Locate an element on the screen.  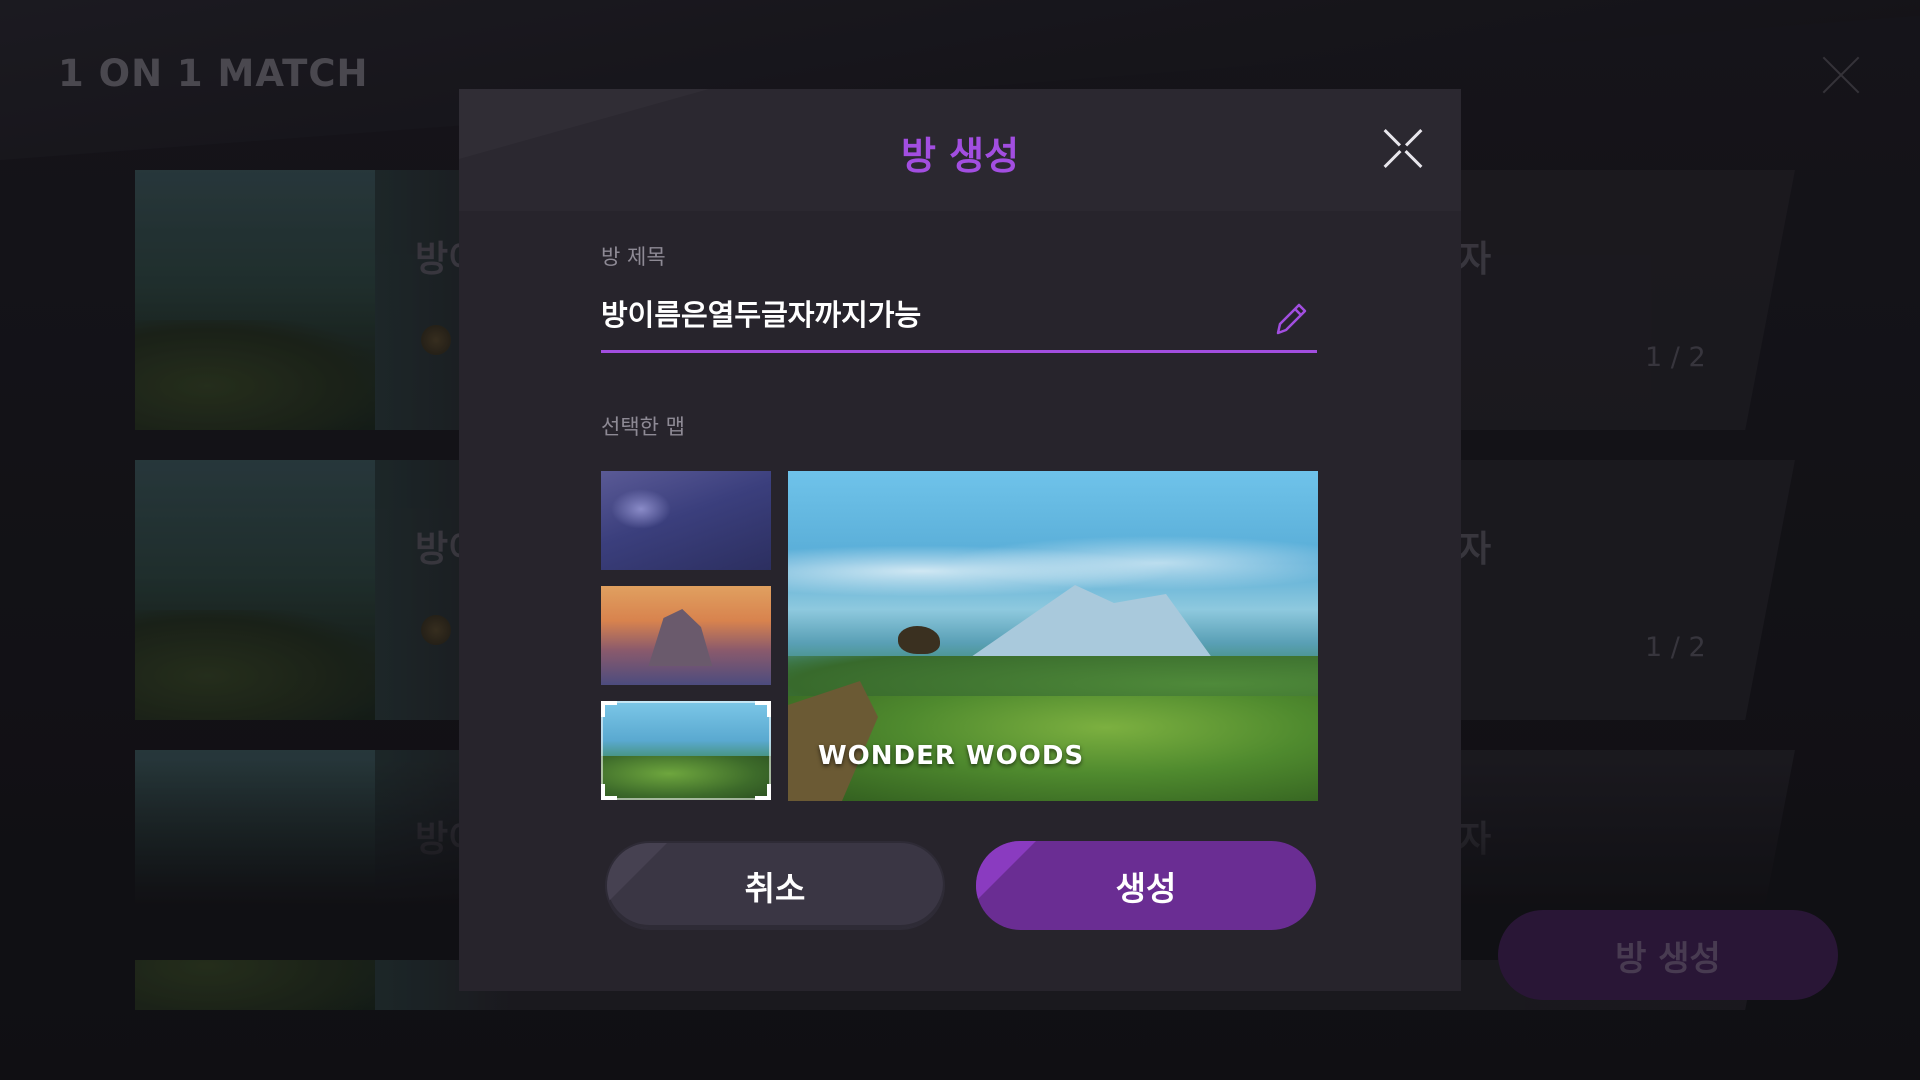
create-button-label: 생성 is located at coordinates (1146, 888).